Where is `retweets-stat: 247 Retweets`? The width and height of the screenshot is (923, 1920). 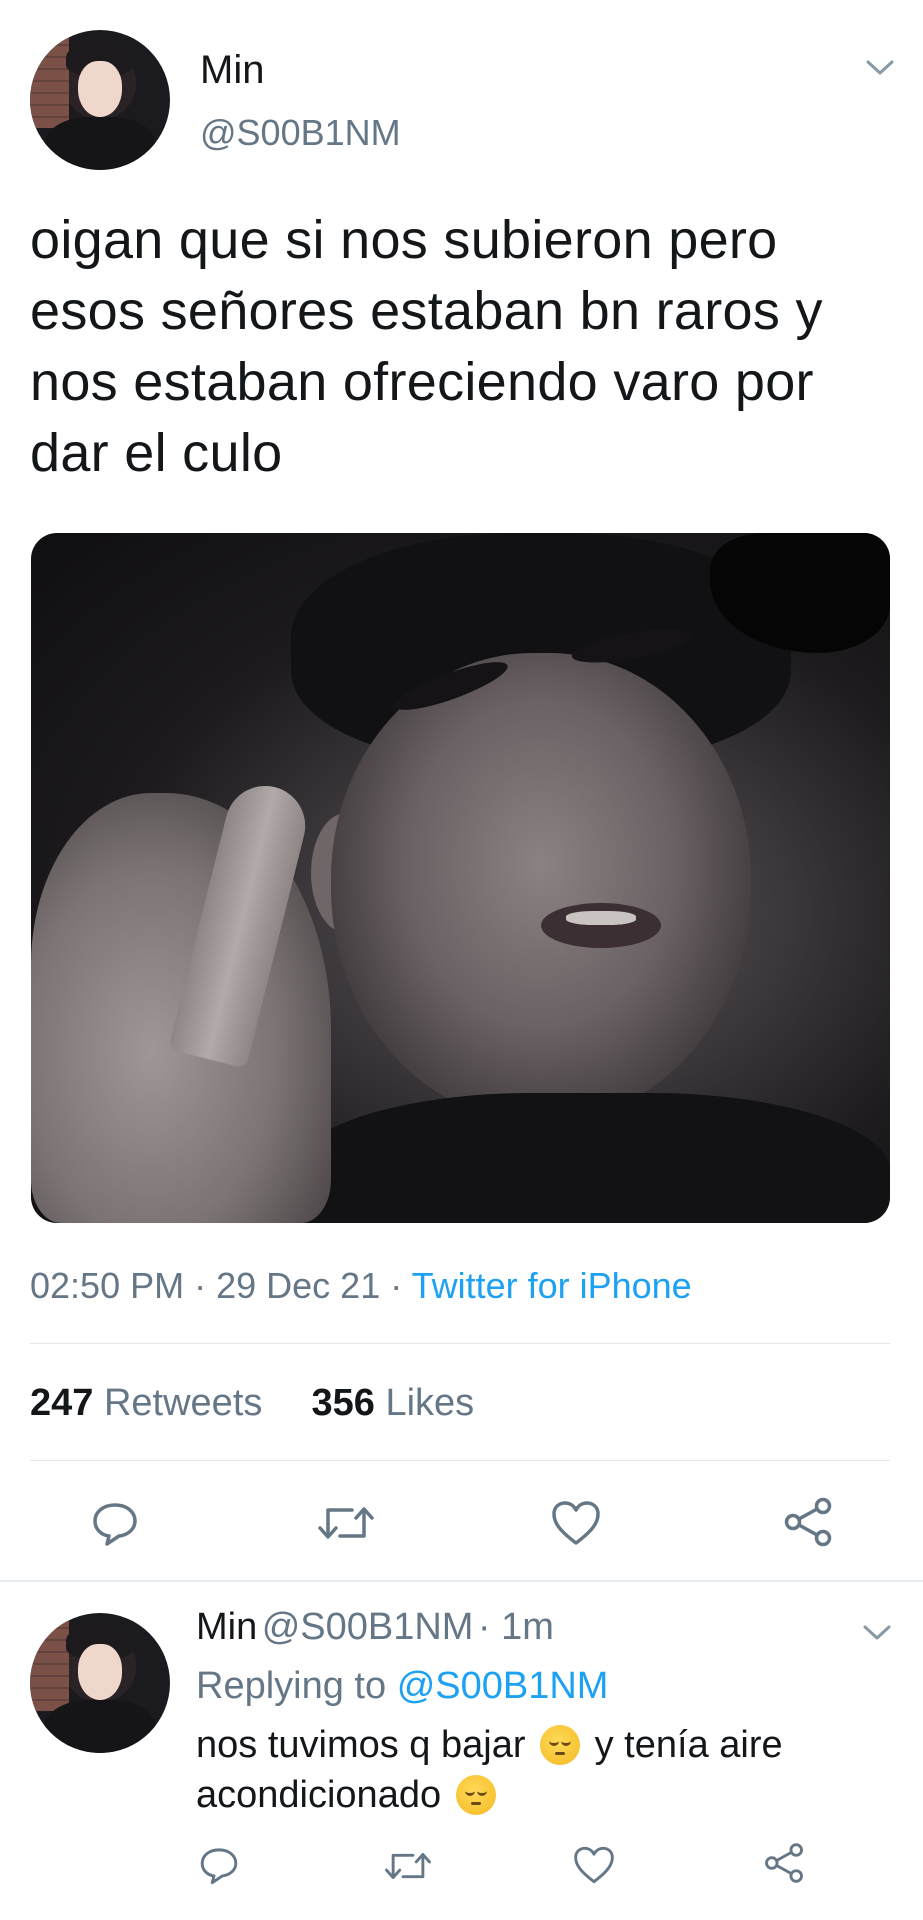 retweets-stat: 247 Retweets is located at coordinates (146, 1403).